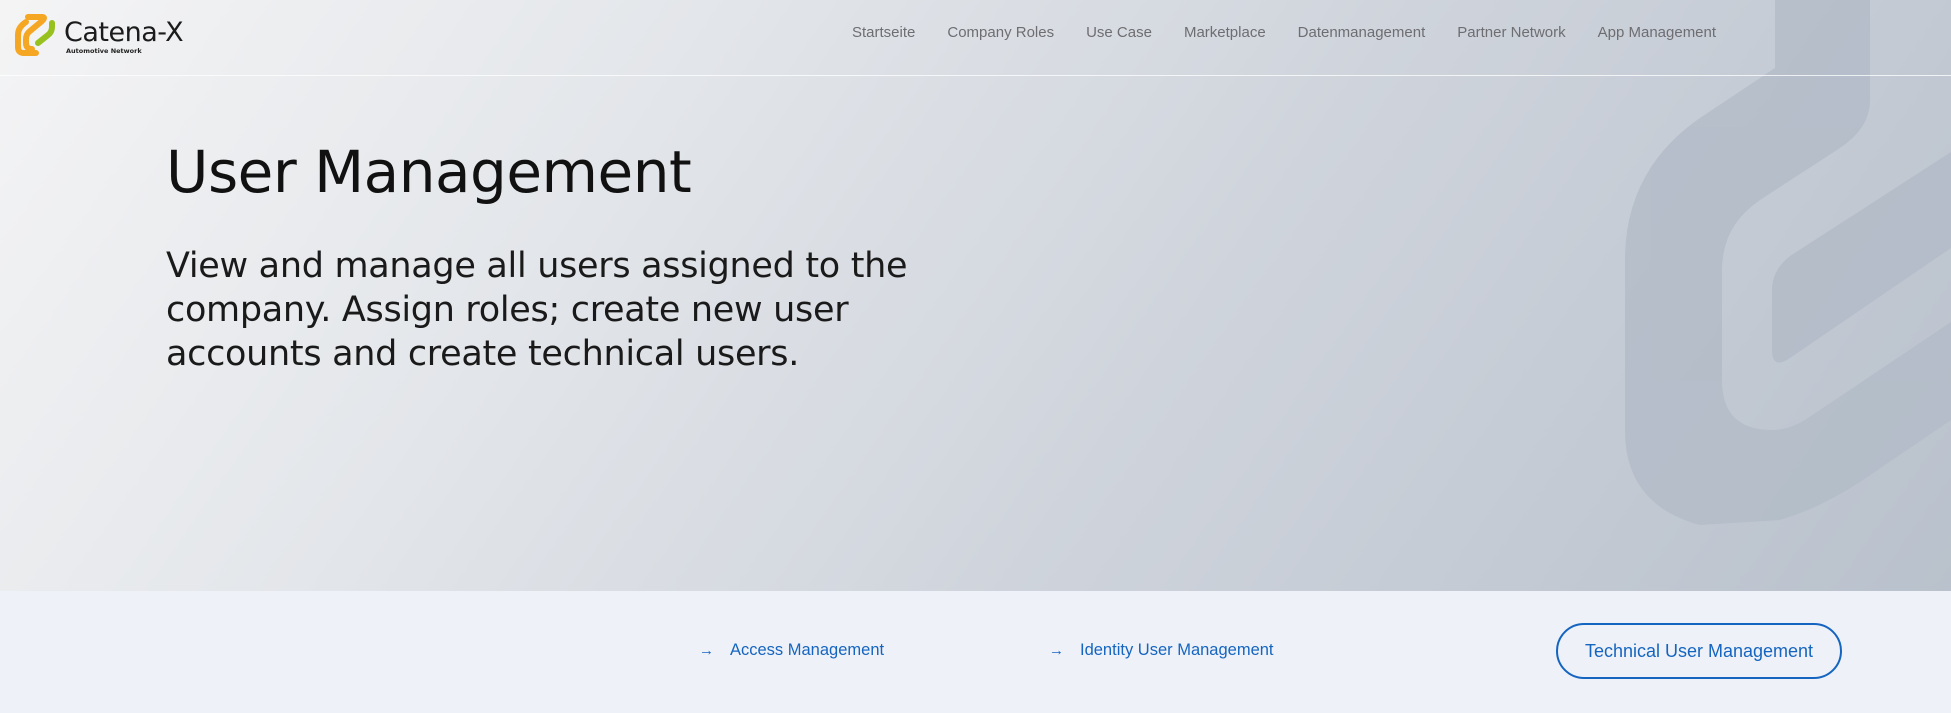 The image size is (1951, 713). Describe the element at coordinates (104, 51) in the screenshot. I see `brand-tagline: Automotive Network` at that location.